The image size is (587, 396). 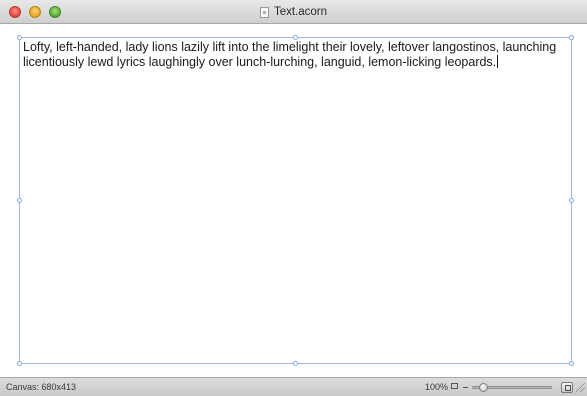 I want to click on document-icon, so click(x=264, y=12).